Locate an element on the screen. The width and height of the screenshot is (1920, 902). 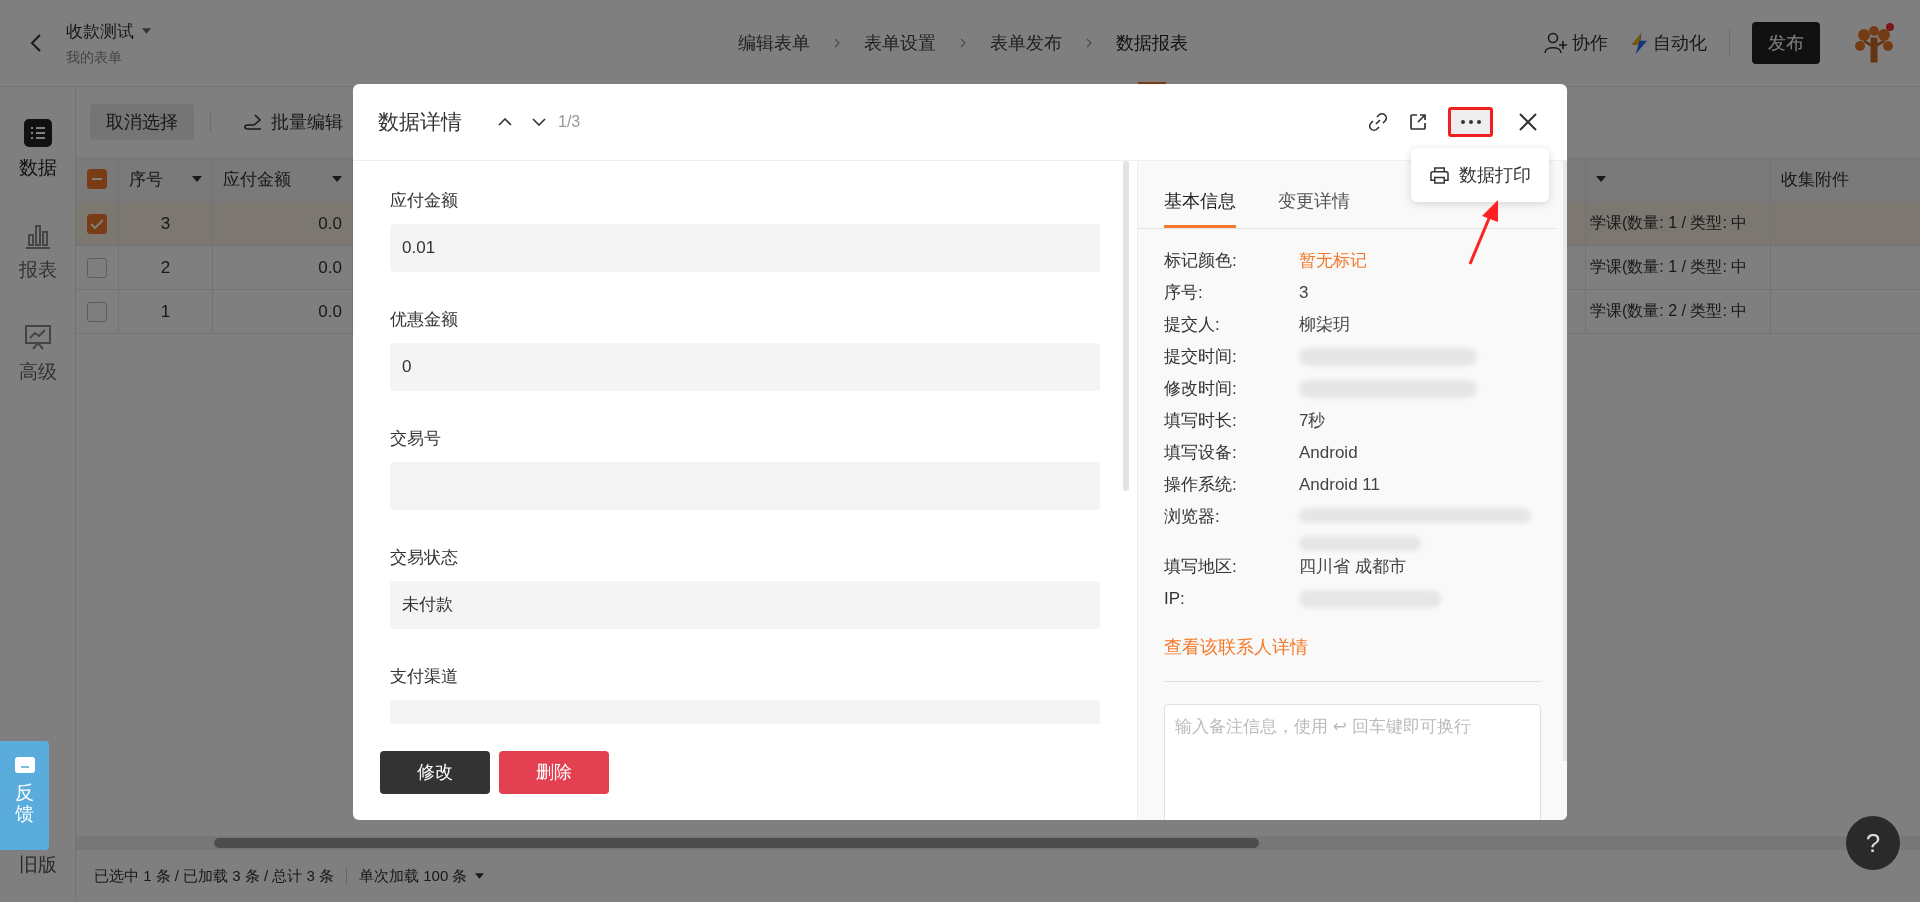
annotation-arrow is located at coordinates (1483, 232).